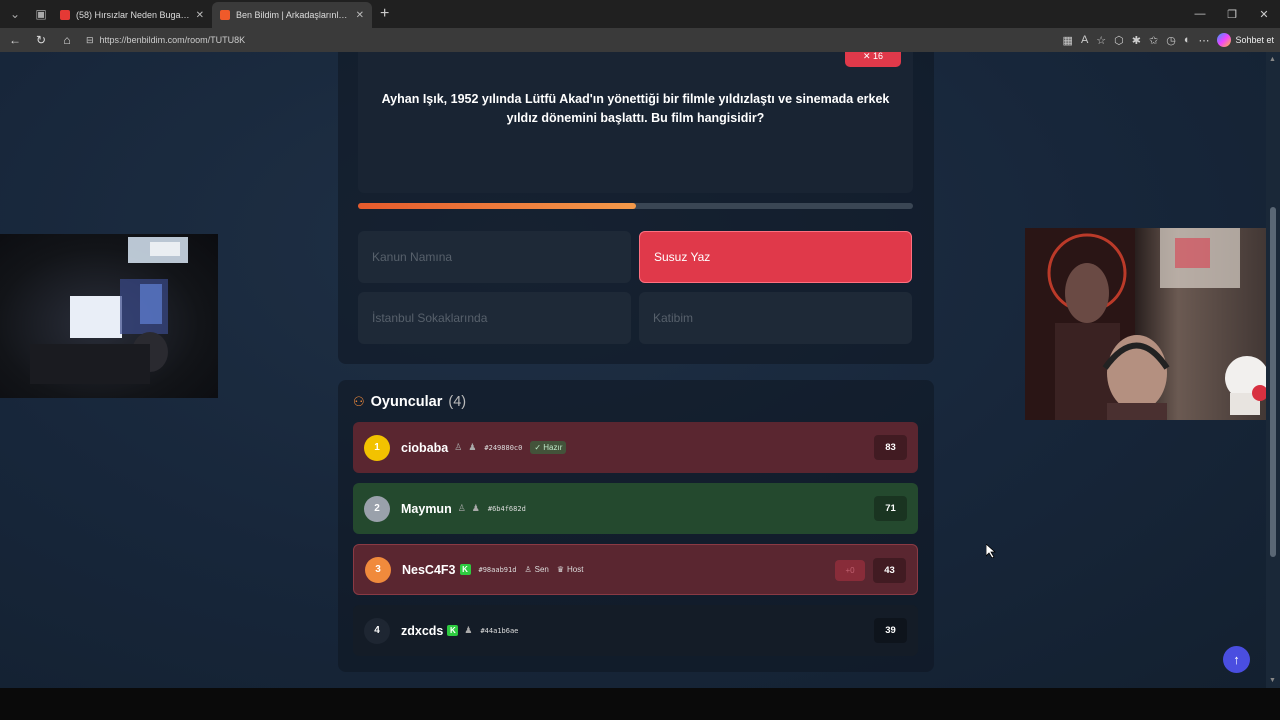 The image size is (1280, 720). I want to click on webcam-room-view, so click(109, 316).